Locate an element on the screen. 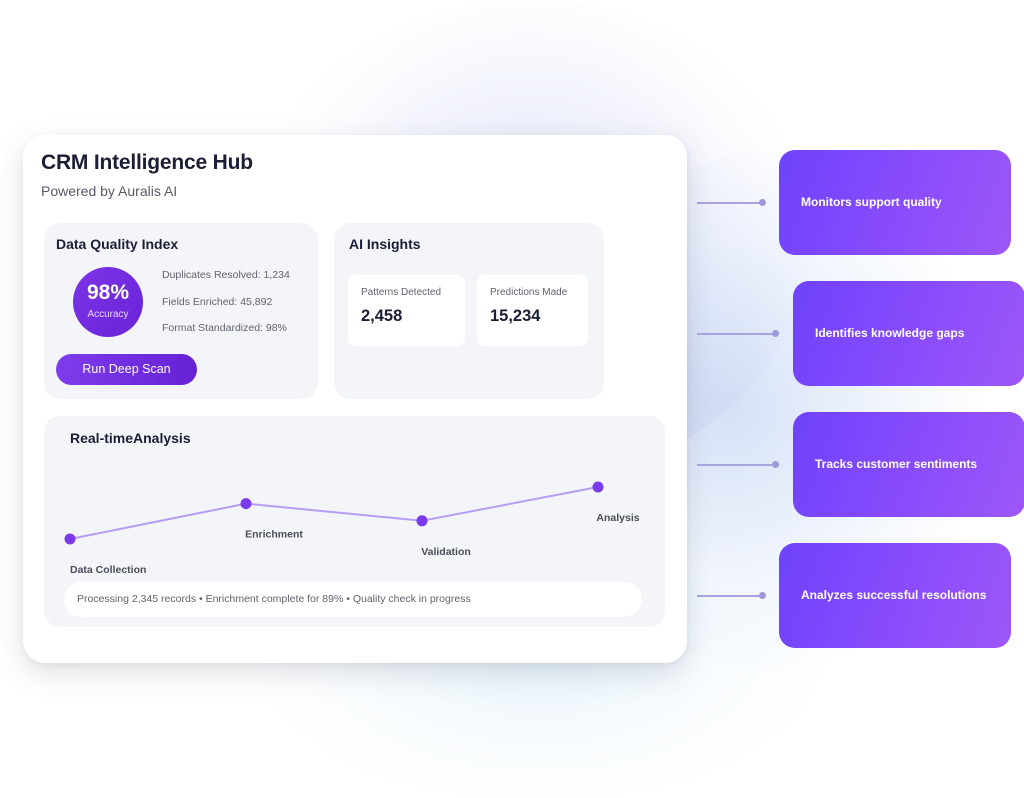 This screenshot has width=1024, height=798. ai-insights-title: AI Insights is located at coordinates (385, 244).